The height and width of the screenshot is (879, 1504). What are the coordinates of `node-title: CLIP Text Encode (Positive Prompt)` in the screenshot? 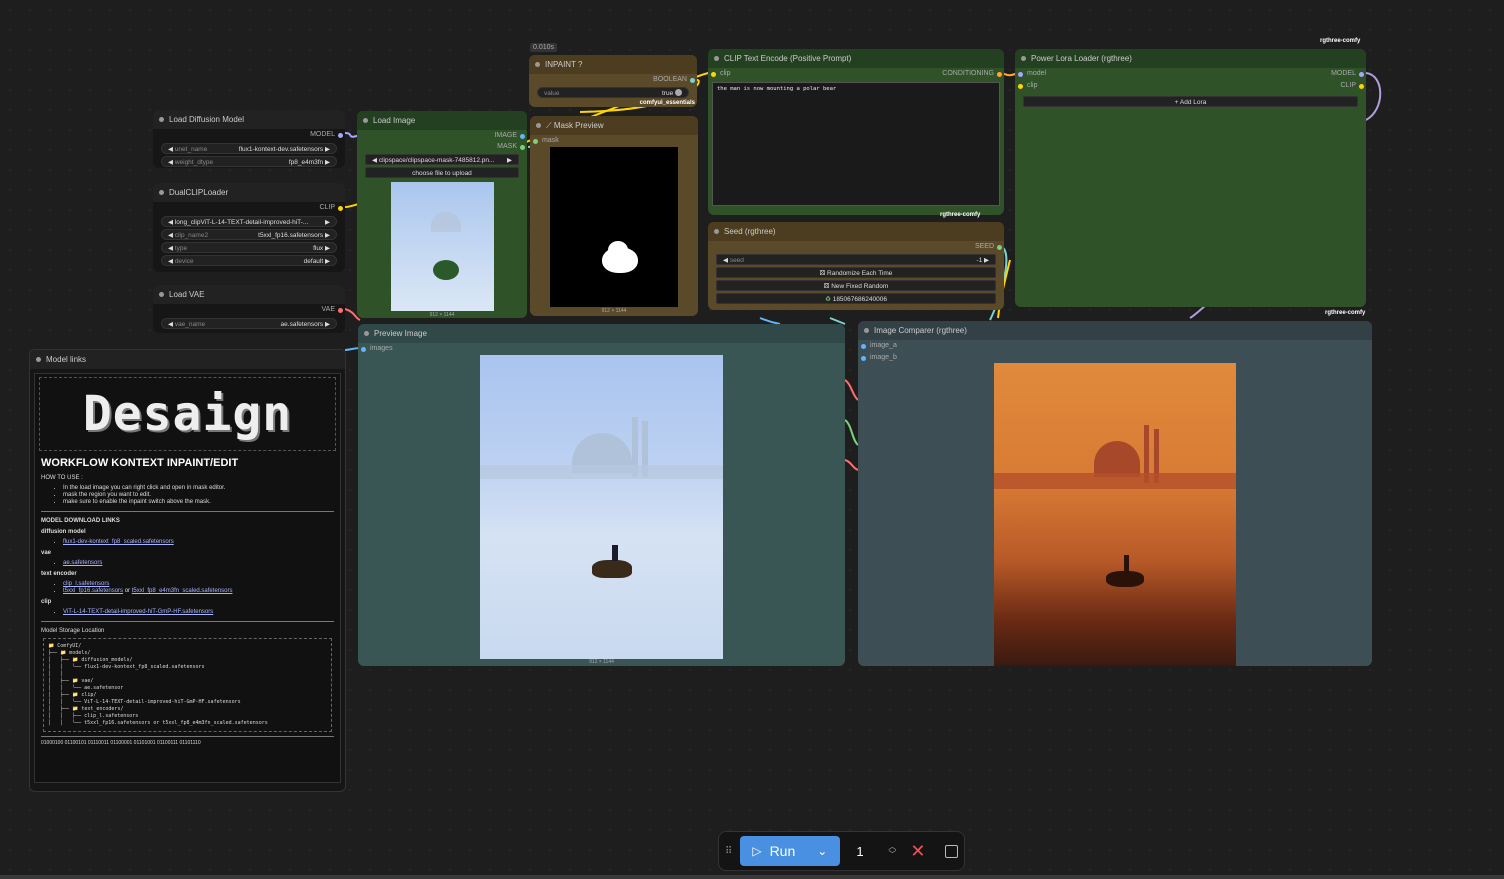 It's located at (856, 58).